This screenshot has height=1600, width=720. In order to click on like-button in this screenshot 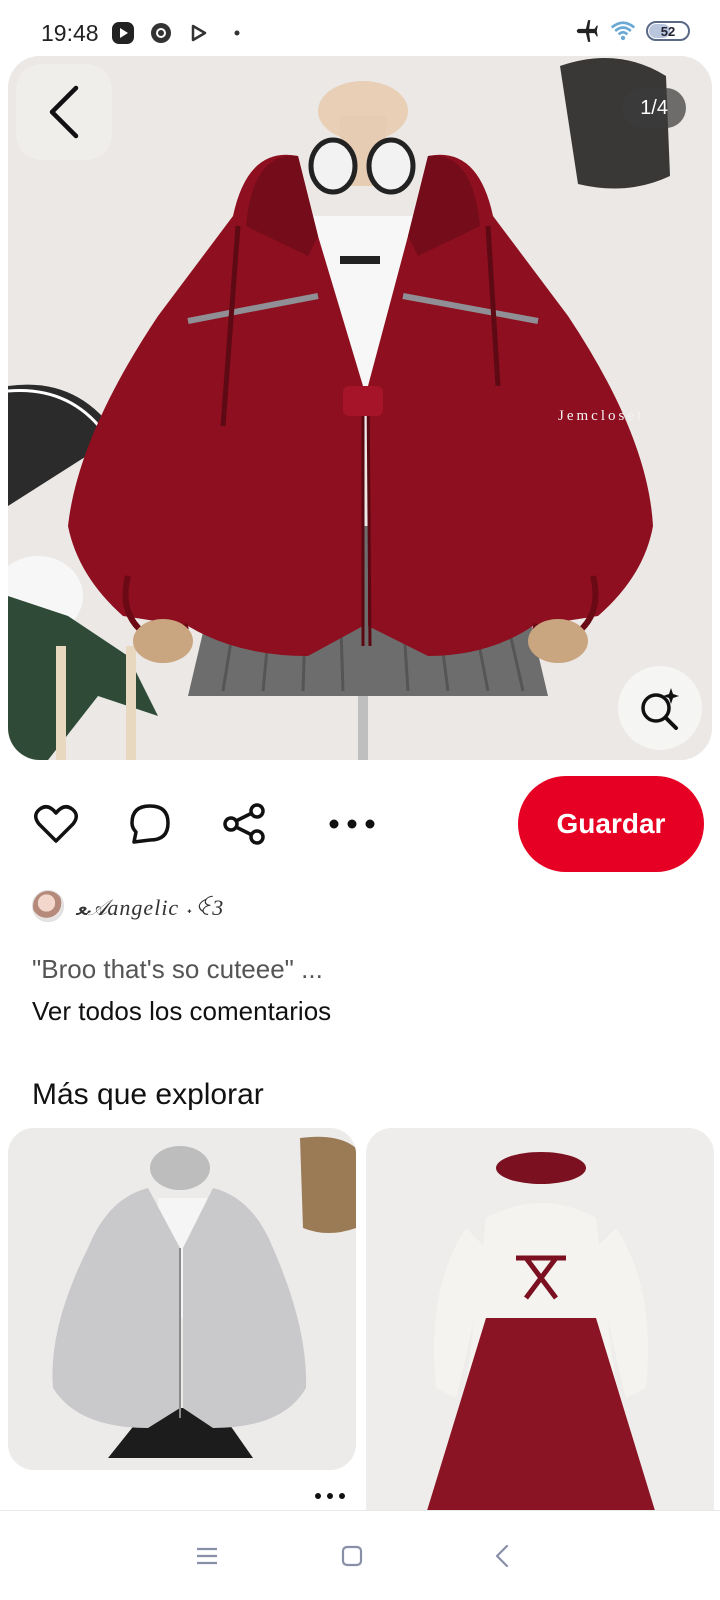, I will do `click(56, 824)`.